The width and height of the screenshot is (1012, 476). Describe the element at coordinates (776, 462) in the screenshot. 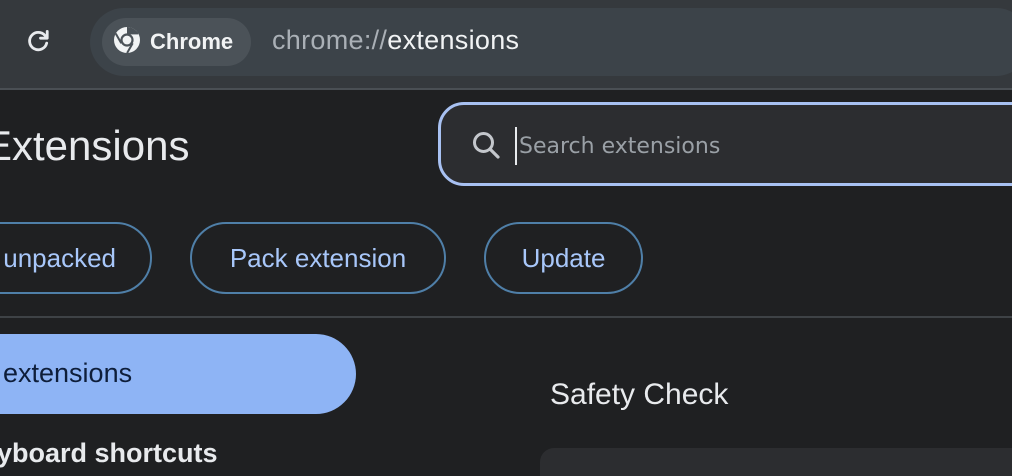

I see `safety-check-card` at that location.